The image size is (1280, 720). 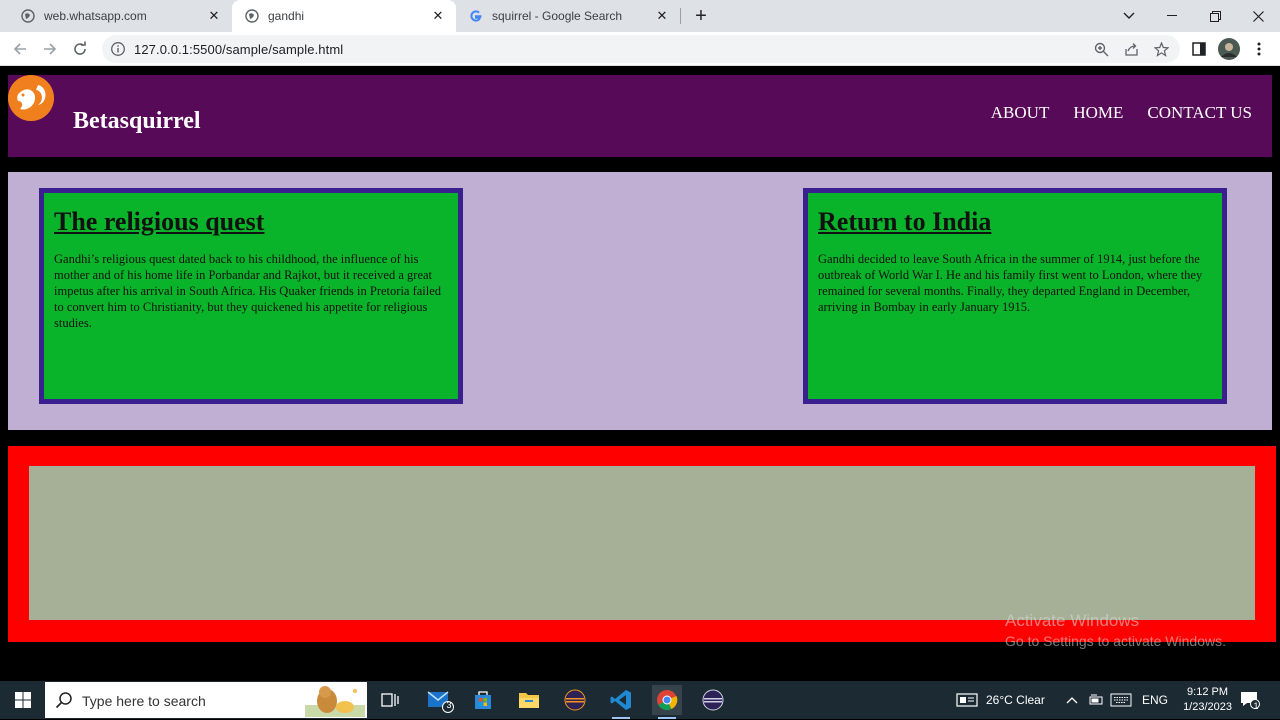 I want to click on chevron-up-icon, so click(x=1072, y=700).